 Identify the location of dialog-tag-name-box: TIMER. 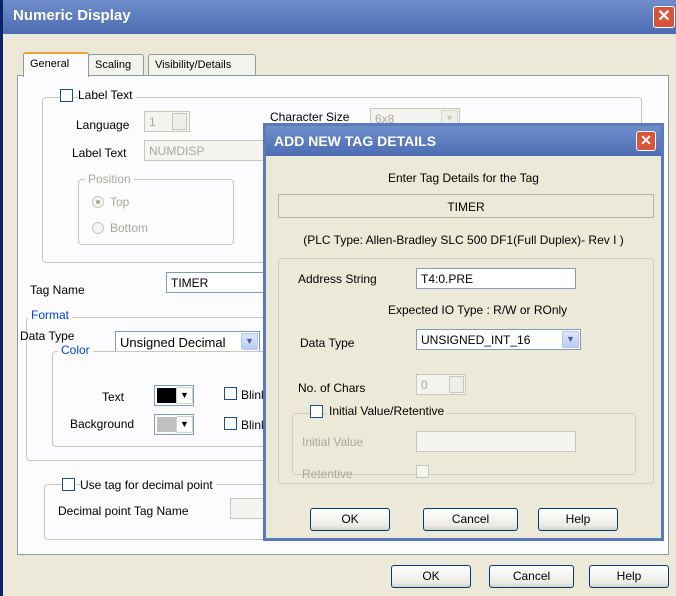
(466, 206).